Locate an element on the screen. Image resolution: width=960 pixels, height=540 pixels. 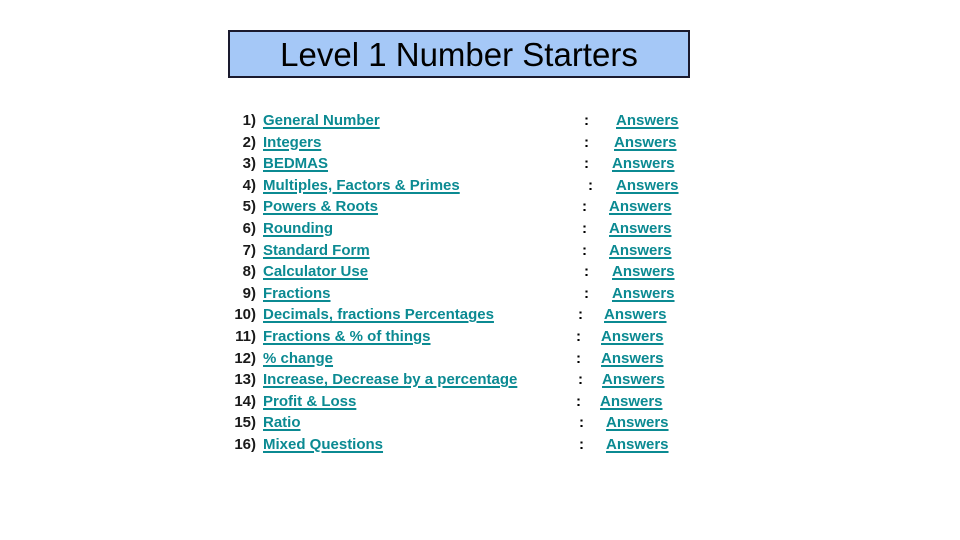
list-item: 7) Standard Form: Answers is located at coordinates (482, 253).